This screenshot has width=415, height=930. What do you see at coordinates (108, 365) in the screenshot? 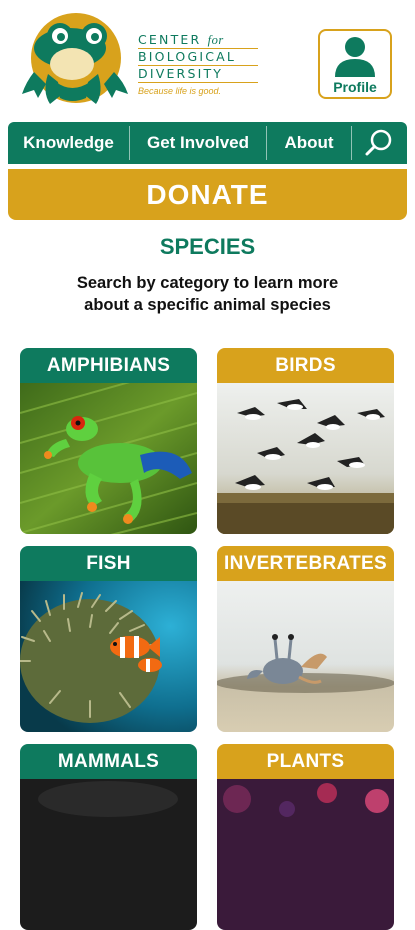
I see `category-label: AMPHIBIANS` at bounding box center [108, 365].